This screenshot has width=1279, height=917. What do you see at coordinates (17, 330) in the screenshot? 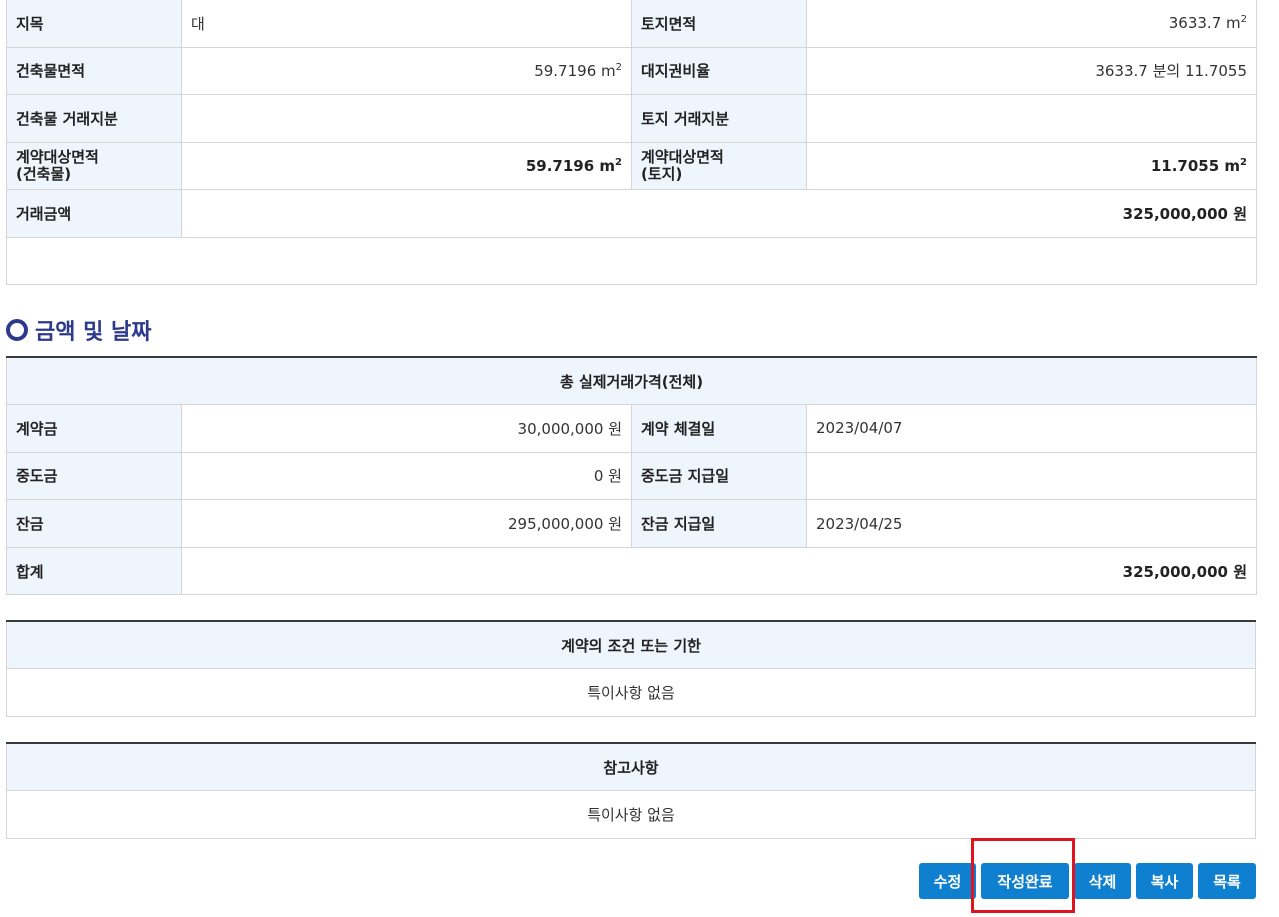
I see `circle-bullet-icon` at bounding box center [17, 330].